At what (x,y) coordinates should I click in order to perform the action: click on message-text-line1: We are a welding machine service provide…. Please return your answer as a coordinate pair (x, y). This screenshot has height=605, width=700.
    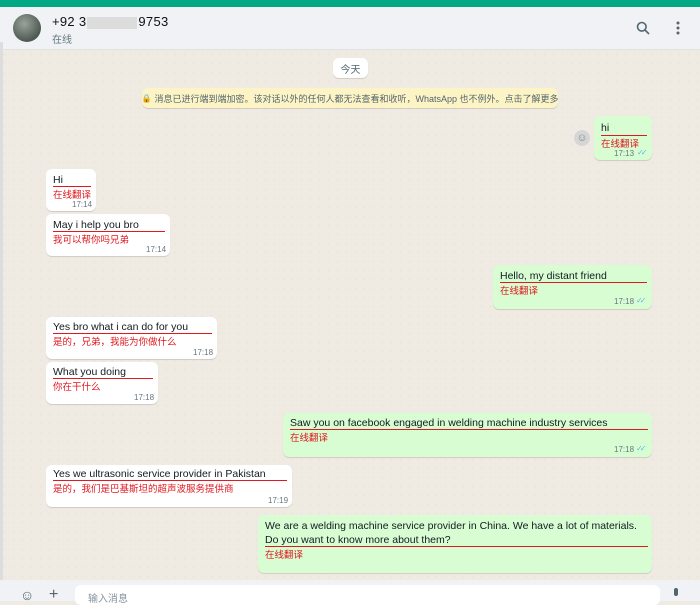
    Looking at the image, I should click on (451, 526).